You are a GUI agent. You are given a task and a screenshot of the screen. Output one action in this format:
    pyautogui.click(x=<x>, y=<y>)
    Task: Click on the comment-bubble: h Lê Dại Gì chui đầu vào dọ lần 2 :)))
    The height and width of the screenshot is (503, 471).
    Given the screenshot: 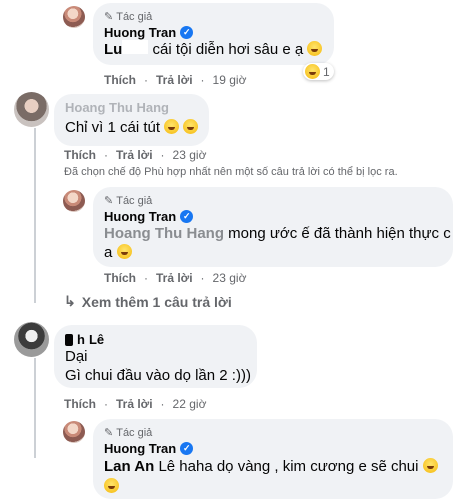 What is the action you would take?
    pyautogui.click(x=155, y=356)
    